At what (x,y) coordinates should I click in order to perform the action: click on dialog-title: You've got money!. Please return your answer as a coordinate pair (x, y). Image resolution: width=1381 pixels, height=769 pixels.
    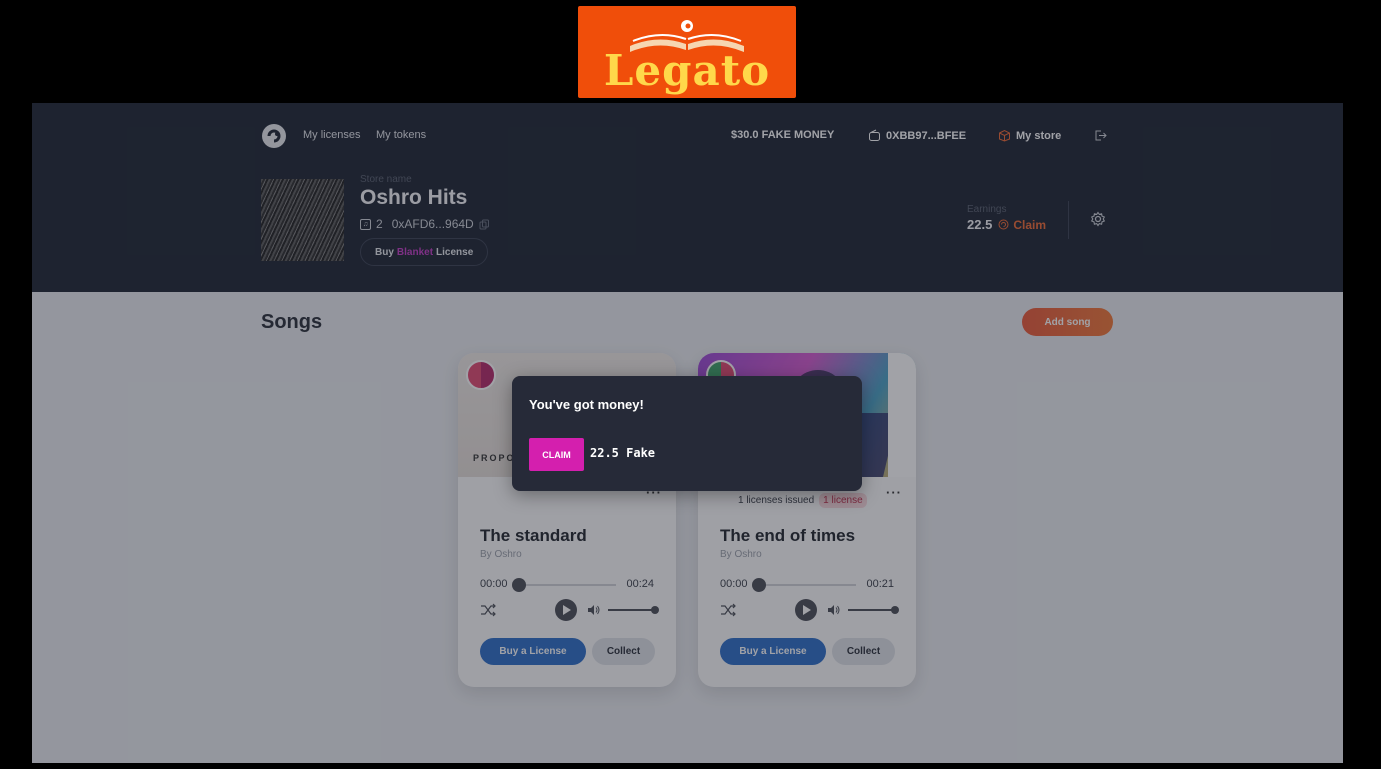
    Looking at the image, I should click on (586, 404).